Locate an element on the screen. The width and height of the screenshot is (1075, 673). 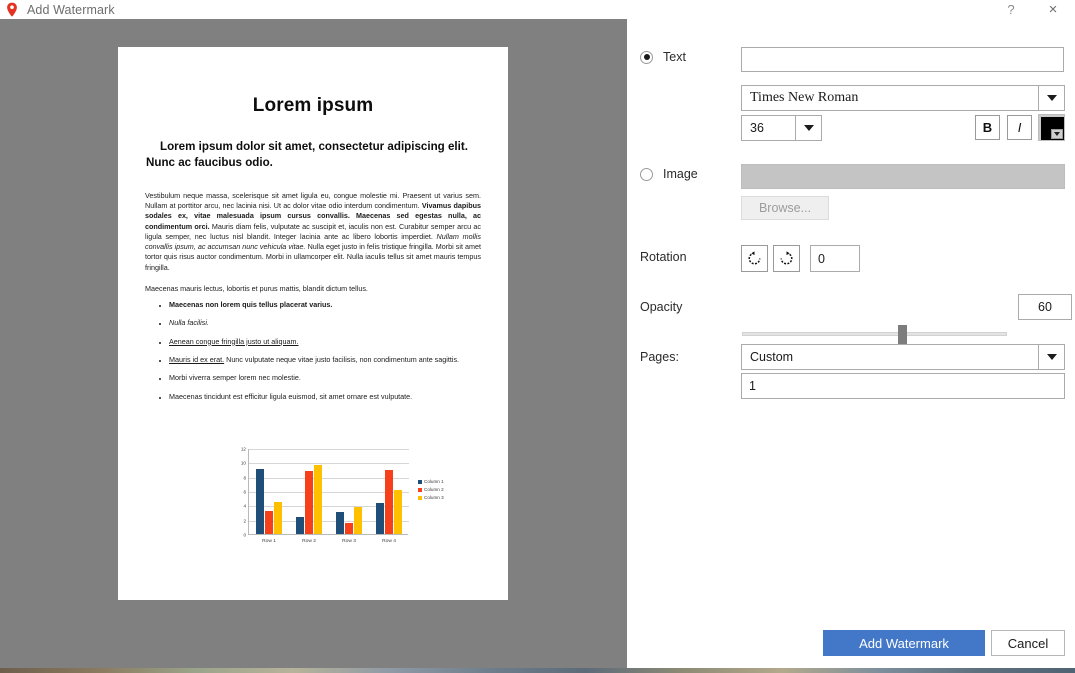
color-dropdown-arrow is located at coordinates (1057, 134).